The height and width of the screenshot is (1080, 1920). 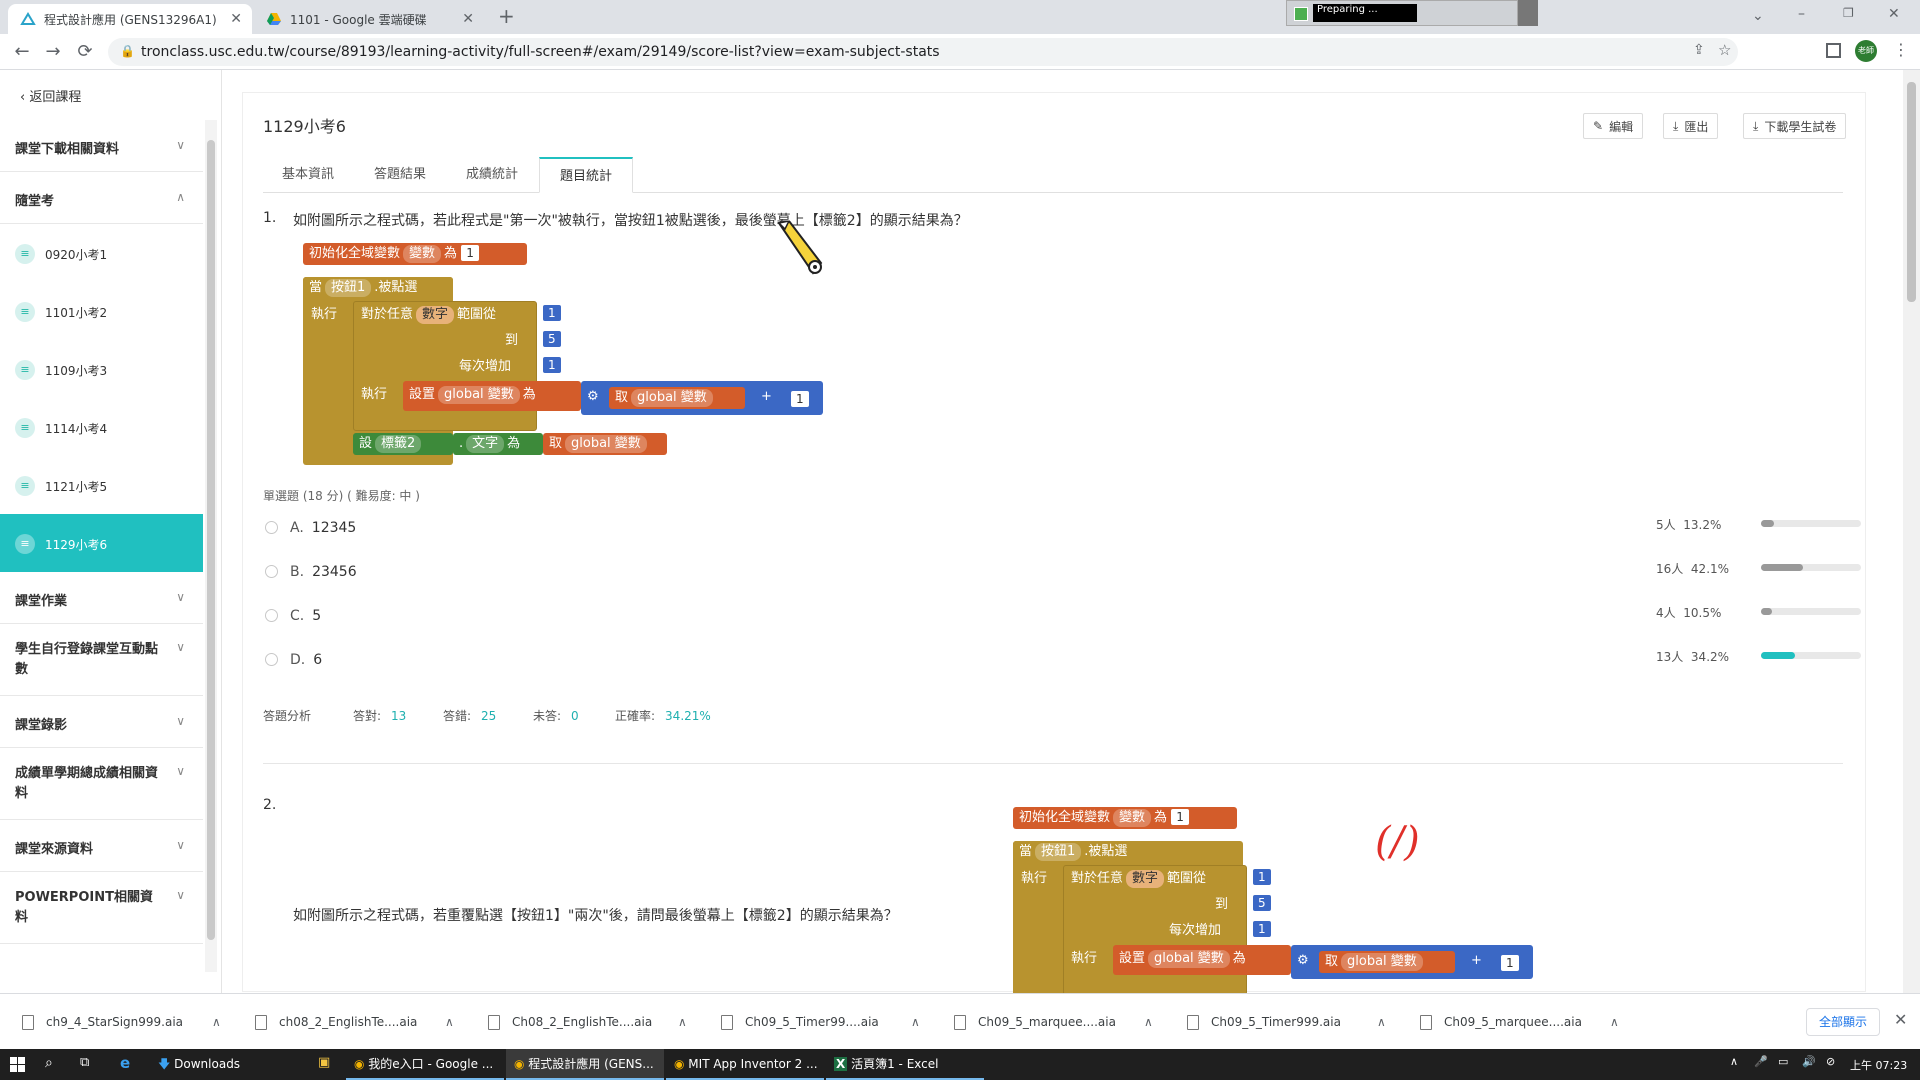 I want to click on edge-icon: e, so click(x=125, y=1063).